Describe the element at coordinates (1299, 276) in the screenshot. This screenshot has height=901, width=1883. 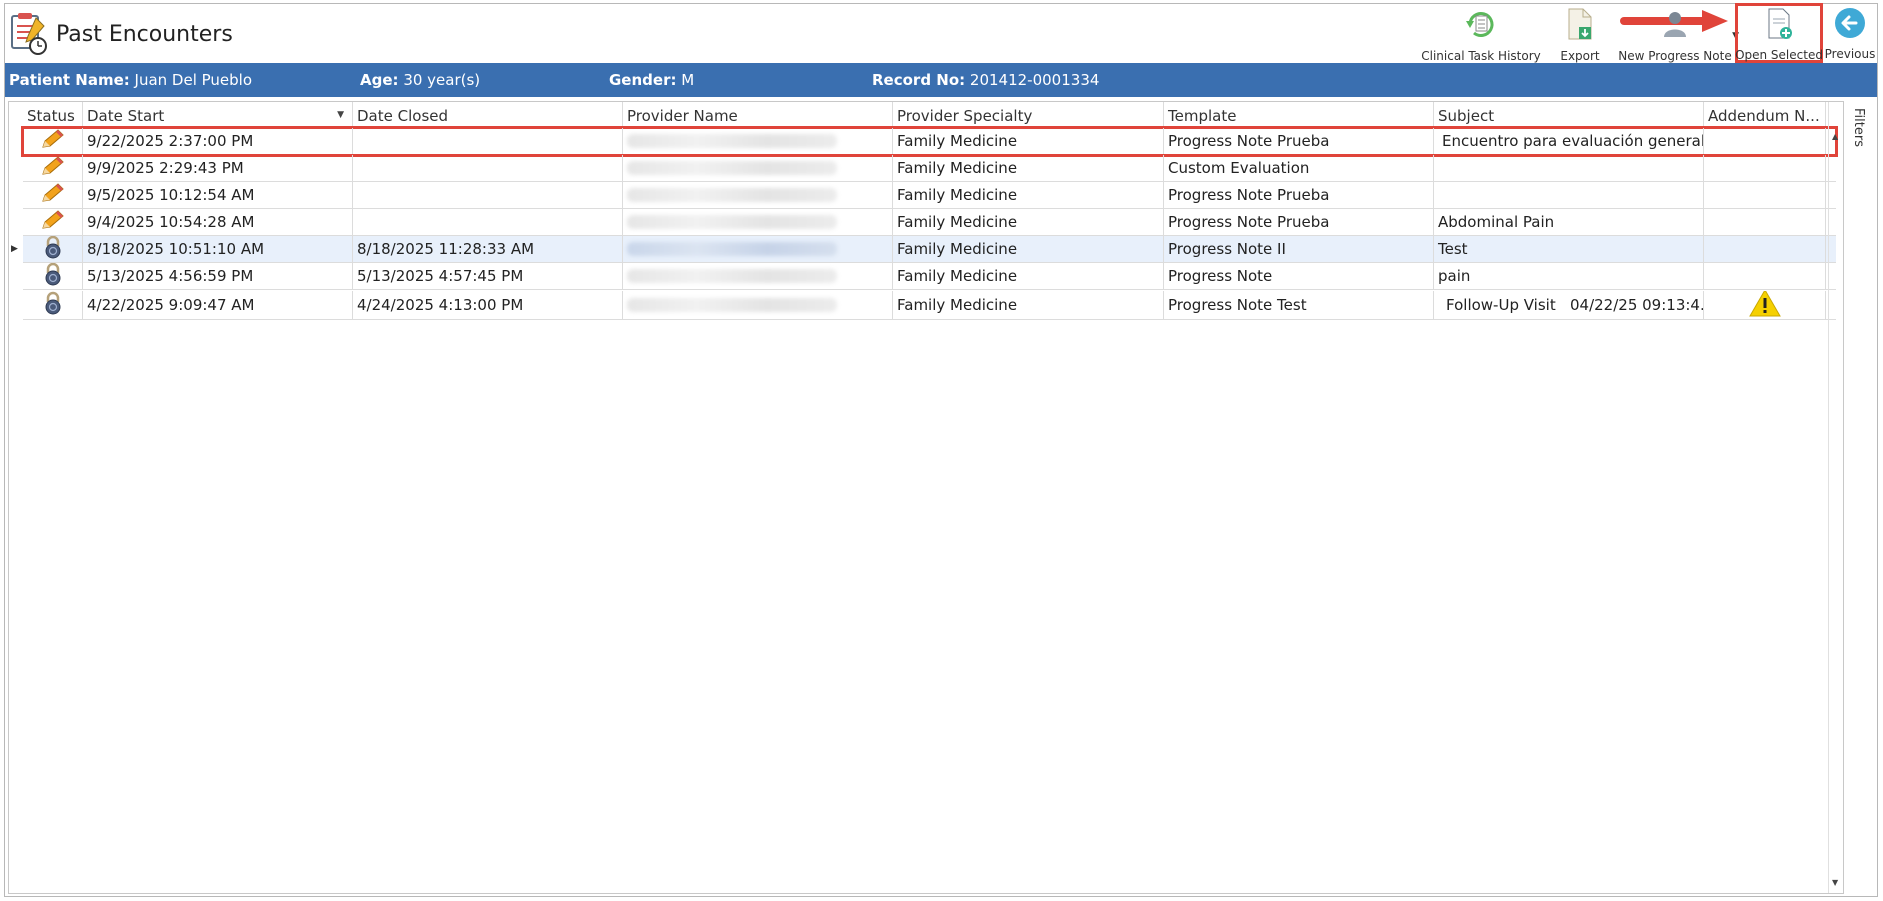
I see `template-cell: Progress Note` at that location.